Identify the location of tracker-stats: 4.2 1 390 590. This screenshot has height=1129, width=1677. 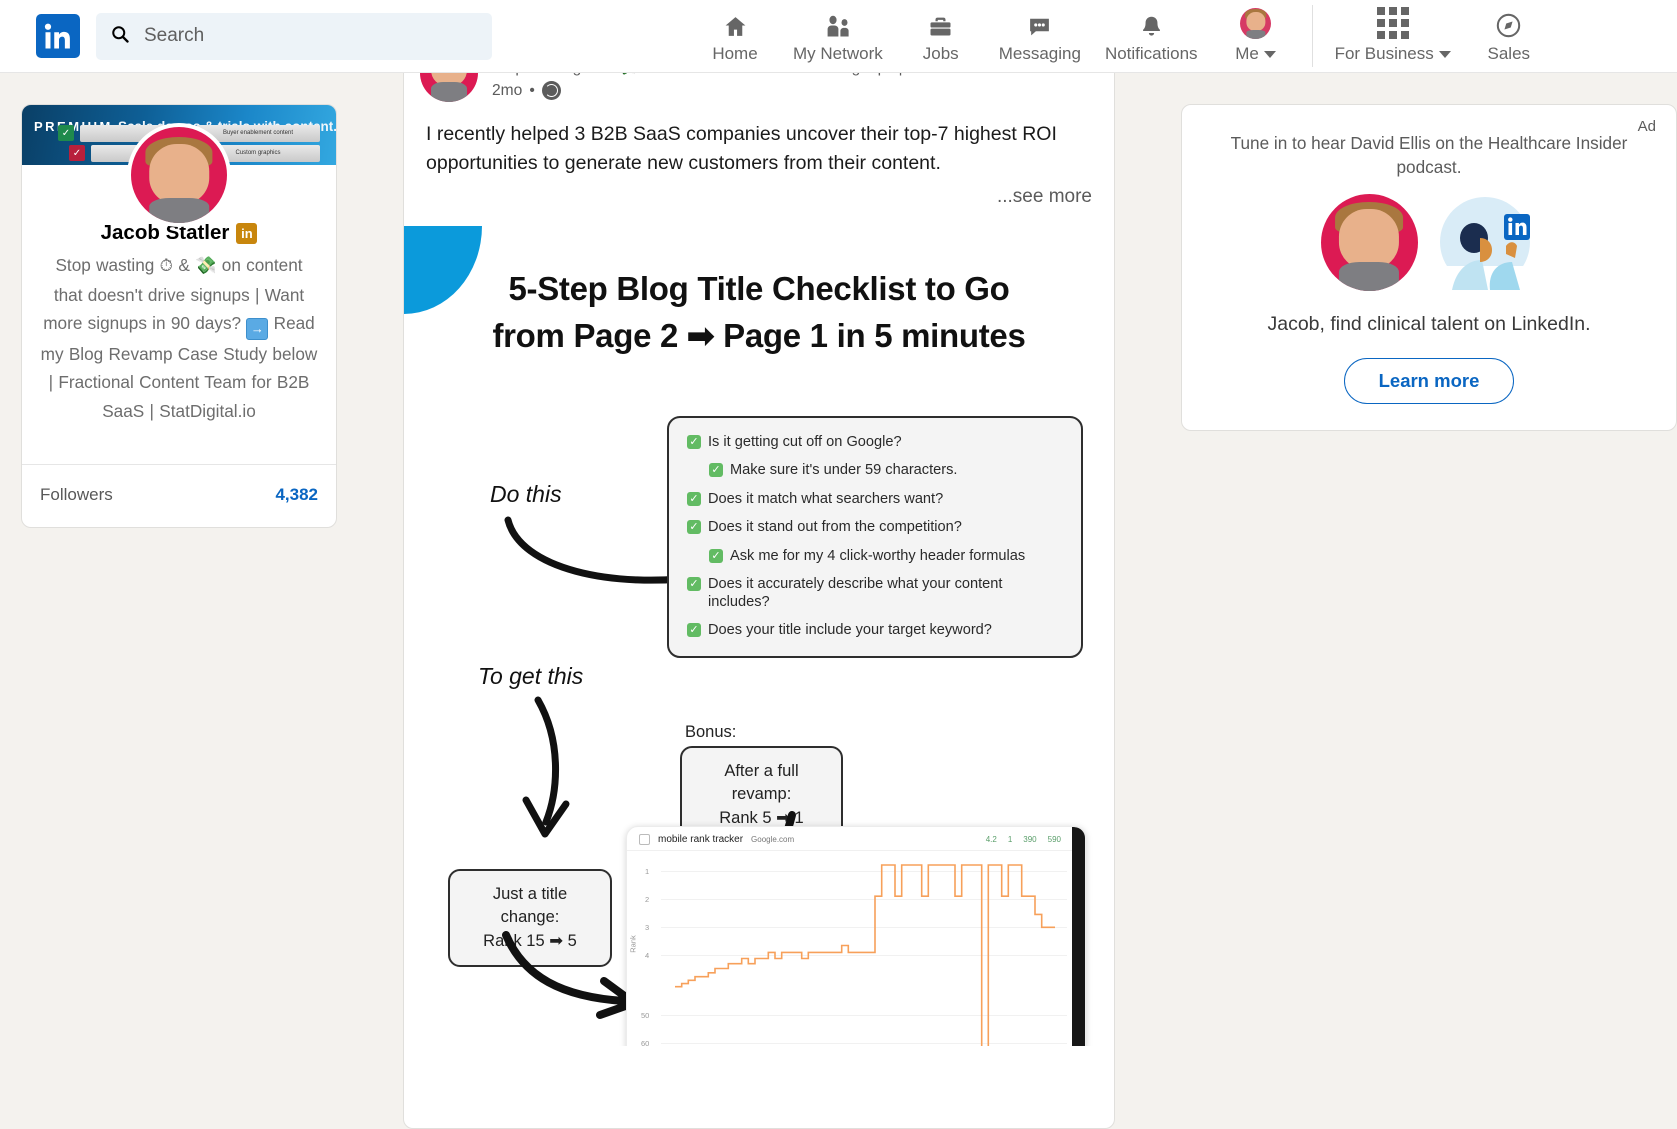
(1023, 839).